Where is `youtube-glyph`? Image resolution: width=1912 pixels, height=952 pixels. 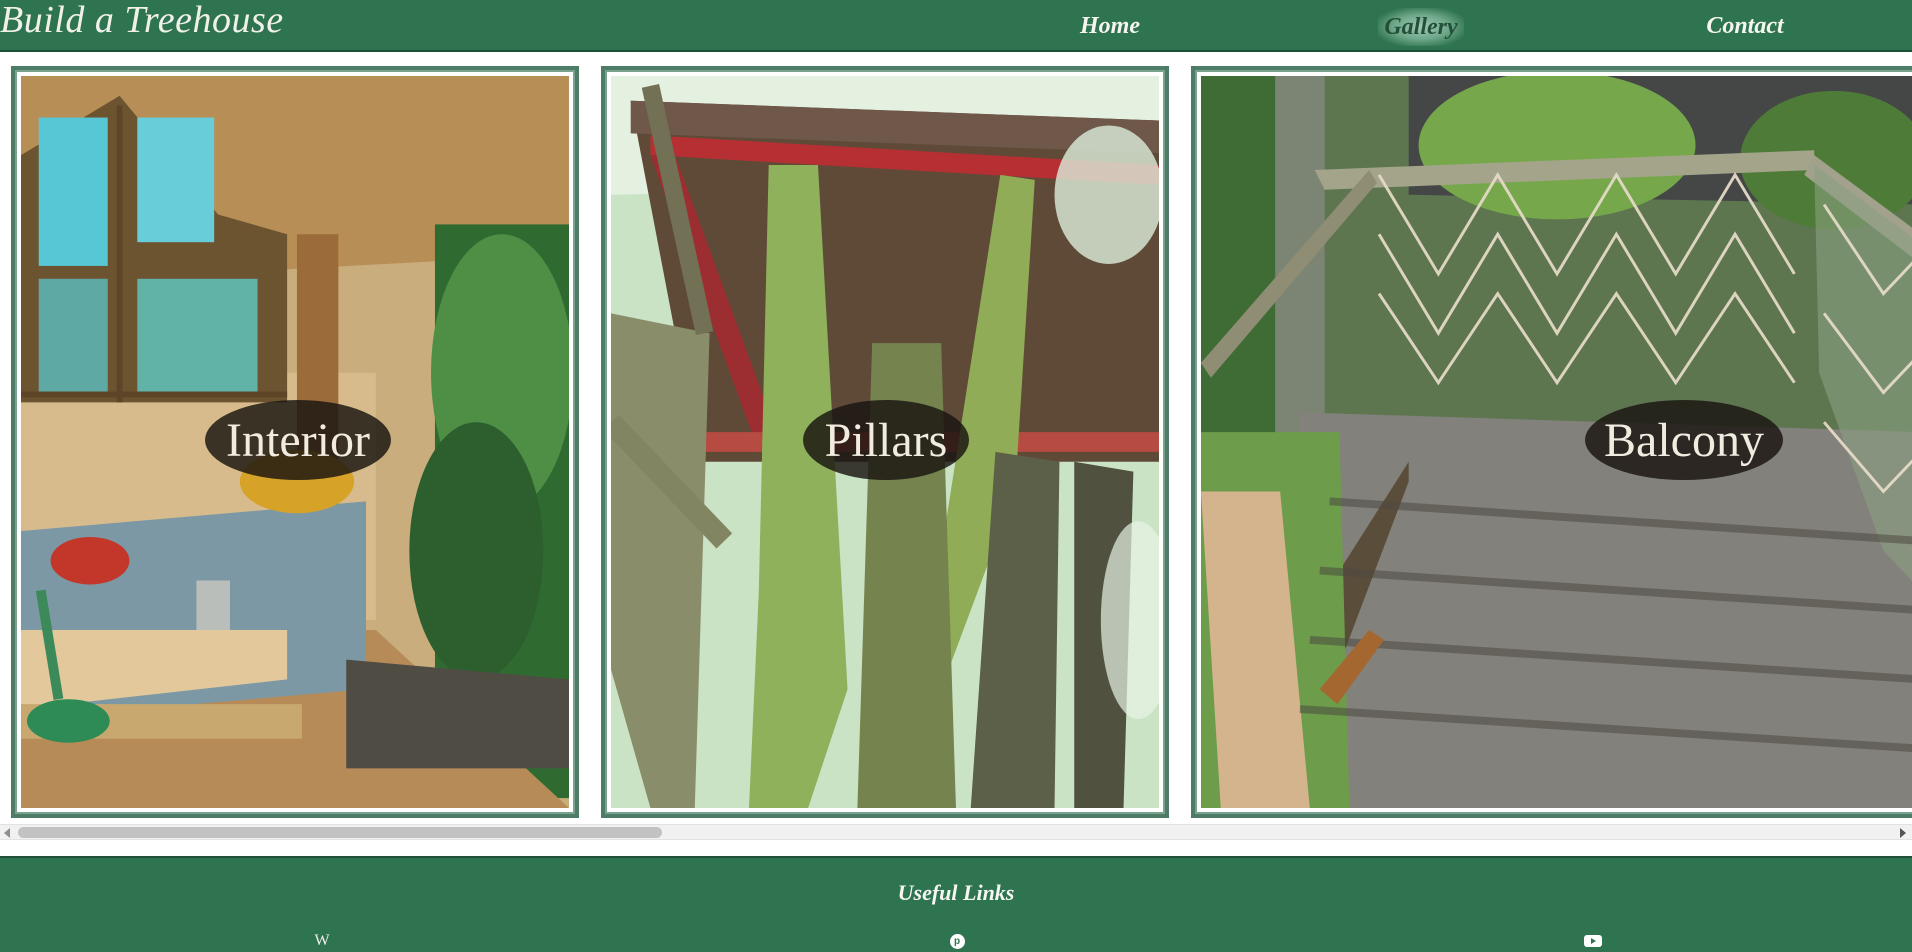 youtube-glyph is located at coordinates (1593, 941).